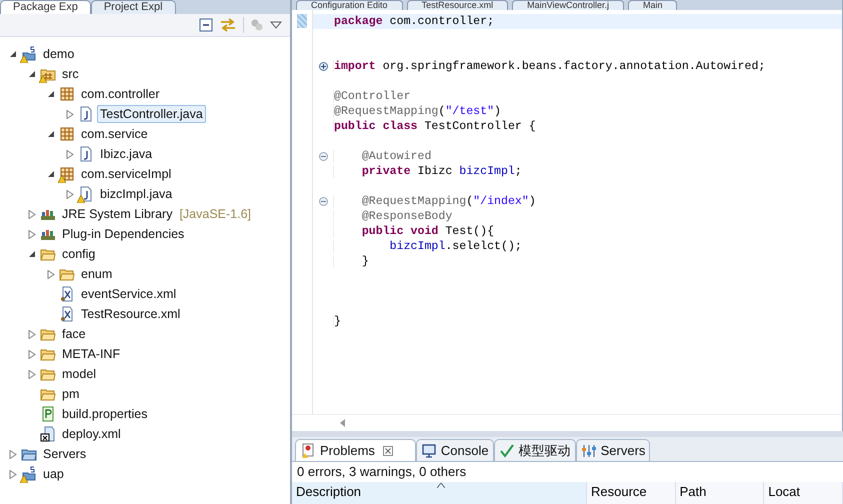 The height and width of the screenshot is (504, 843). Describe the element at coordinates (413, 21) in the screenshot. I see `code-line: package com.controller;` at that location.